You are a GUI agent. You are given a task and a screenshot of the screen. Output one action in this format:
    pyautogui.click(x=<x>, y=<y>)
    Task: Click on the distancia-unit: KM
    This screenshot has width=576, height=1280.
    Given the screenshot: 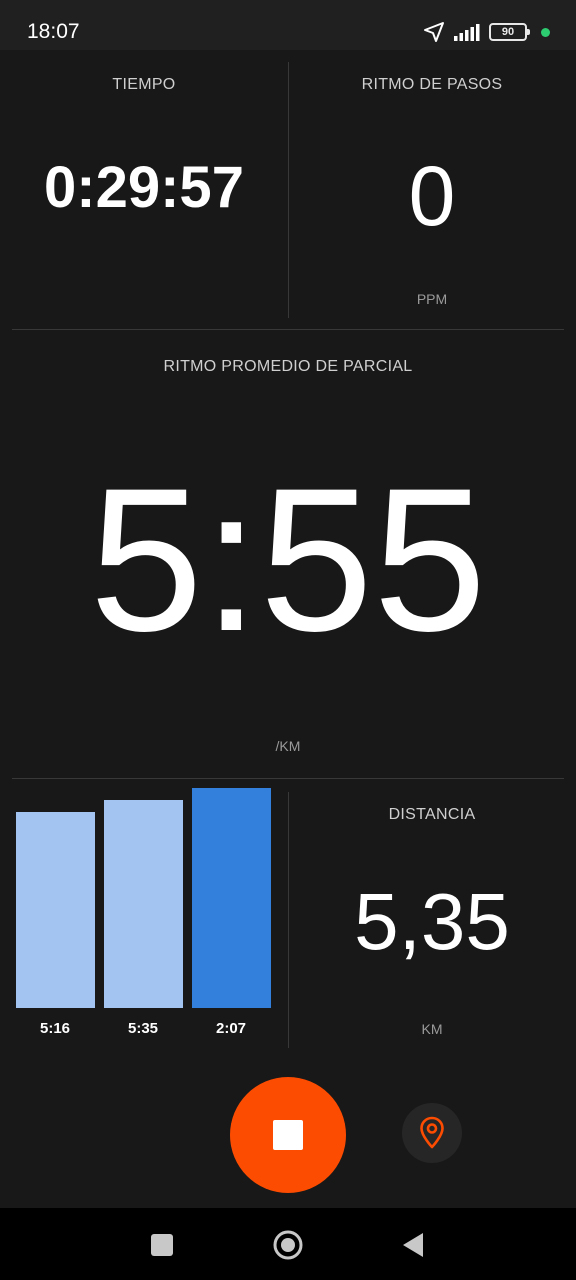 What is the action you would take?
    pyautogui.click(x=432, y=1029)
    